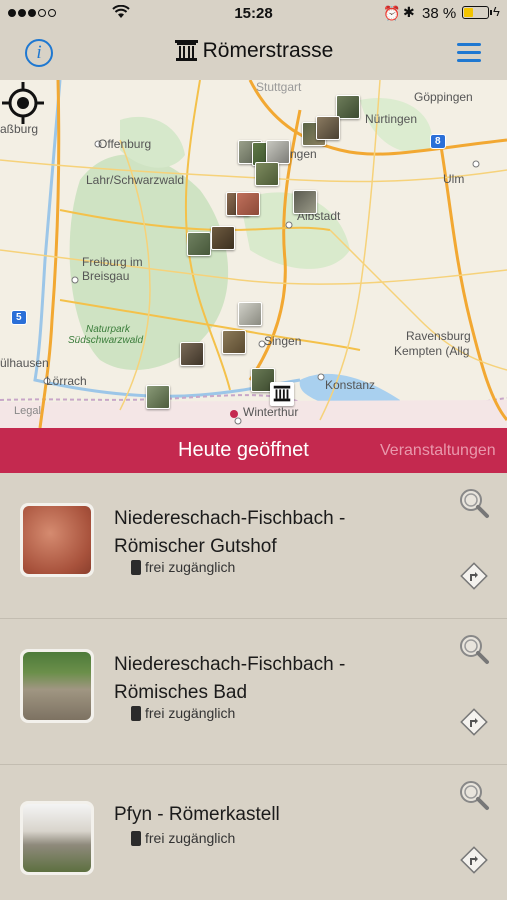  What do you see at coordinates (106, 276) in the screenshot?
I see `map-label-freiburg-line2: Breisgau` at bounding box center [106, 276].